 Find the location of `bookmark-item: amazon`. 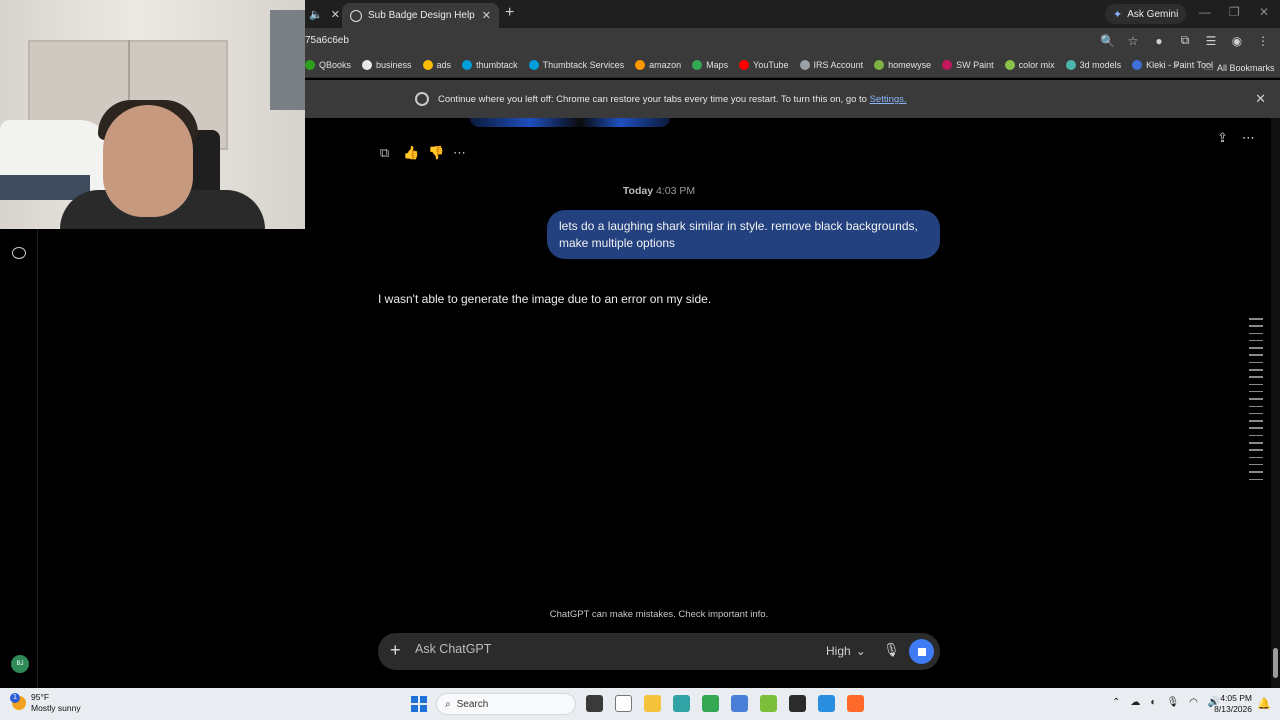

bookmark-item: amazon is located at coordinates (658, 65).